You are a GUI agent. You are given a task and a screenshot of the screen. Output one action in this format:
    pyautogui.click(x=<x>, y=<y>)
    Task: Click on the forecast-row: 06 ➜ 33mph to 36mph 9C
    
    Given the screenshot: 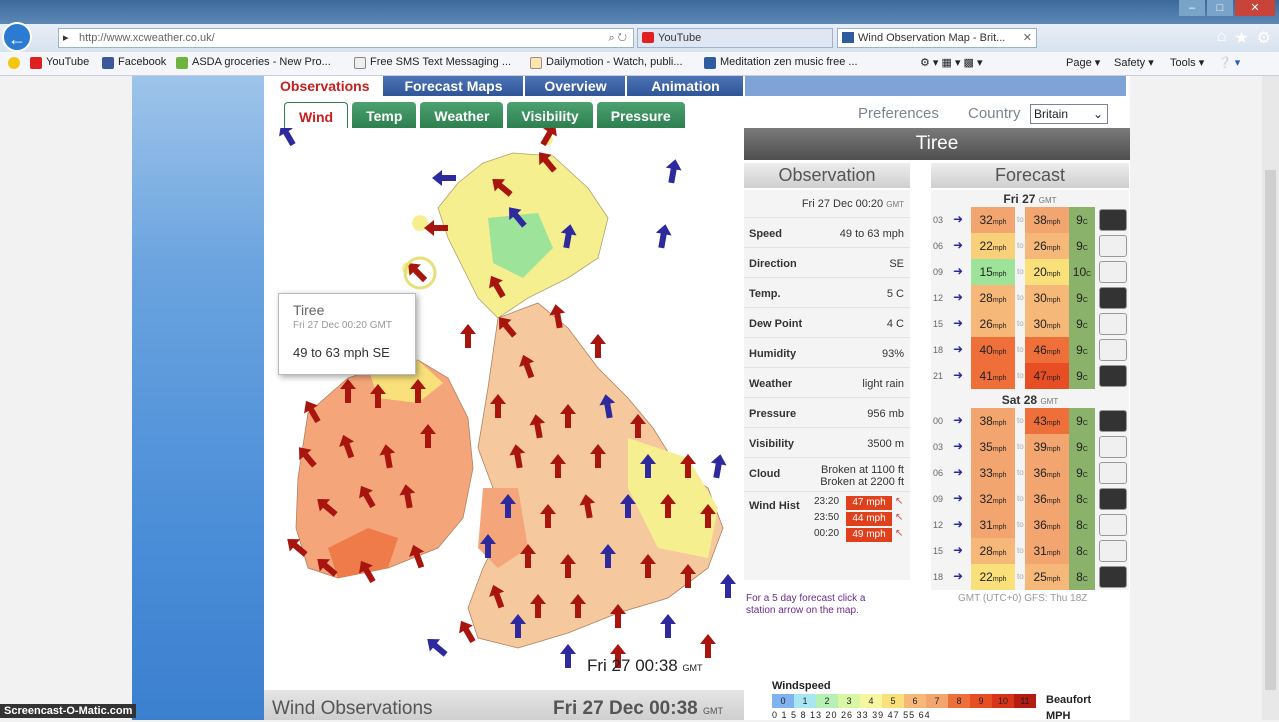 What is the action you would take?
    pyautogui.click(x=1030, y=473)
    